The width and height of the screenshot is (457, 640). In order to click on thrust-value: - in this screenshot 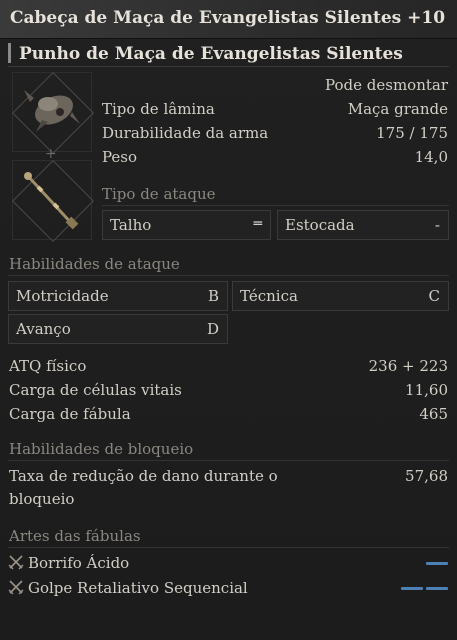, I will do `click(437, 225)`.